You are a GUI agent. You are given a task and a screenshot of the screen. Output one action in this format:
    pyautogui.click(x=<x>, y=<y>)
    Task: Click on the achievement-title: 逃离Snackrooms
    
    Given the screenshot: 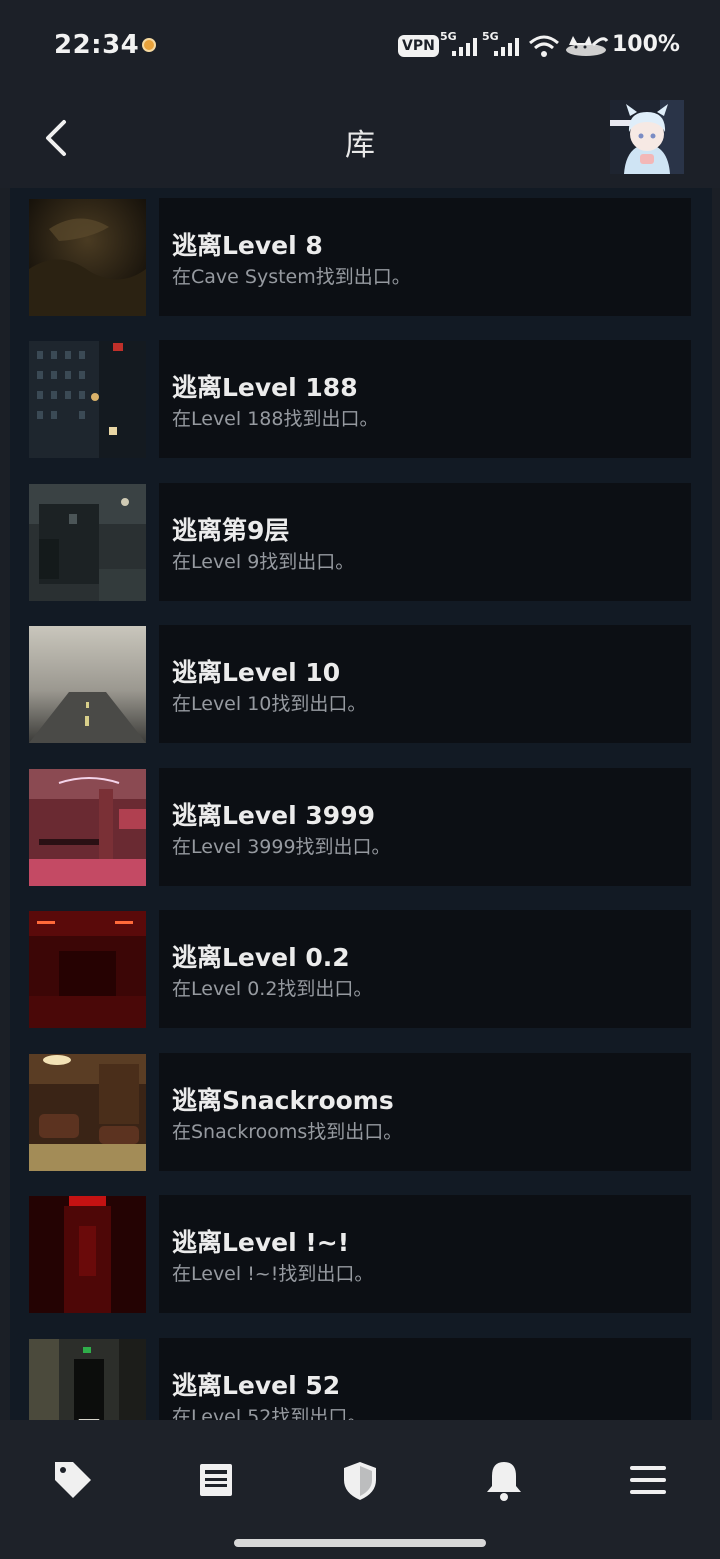 What is the action you would take?
    pyautogui.click(x=283, y=1100)
    